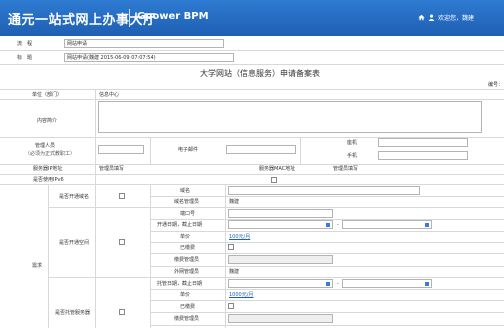 The width and height of the screenshot is (504, 328). What do you see at coordinates (280, 259) in the screenshot?
I see `space-admin-field` at bounding box center [280, 259].